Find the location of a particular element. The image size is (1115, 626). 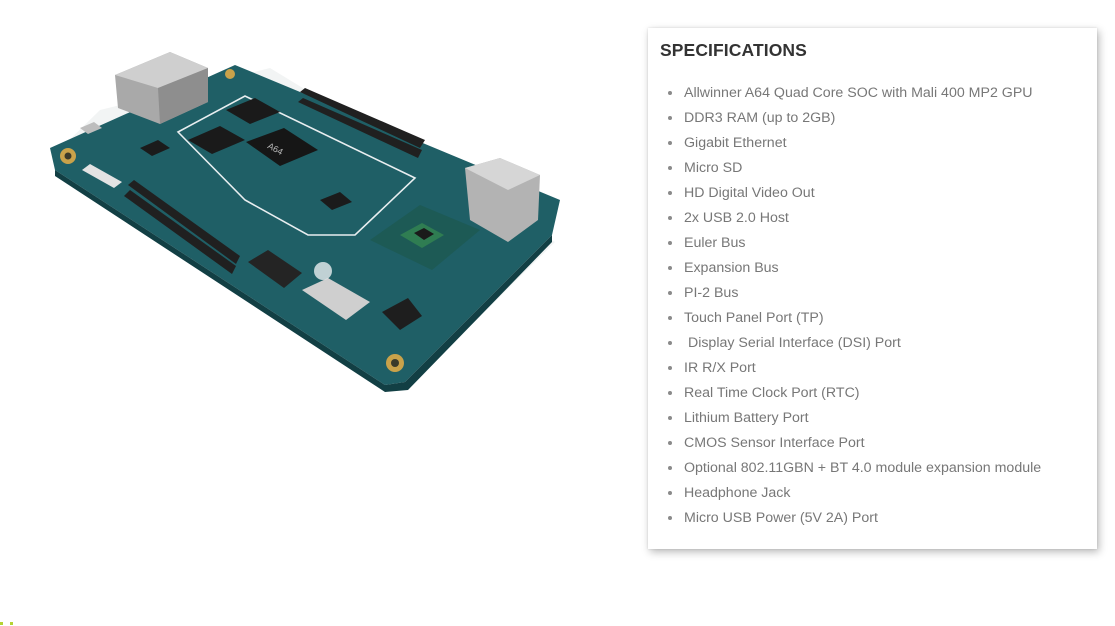

spec-item: Display Serial Interface (DSI) Port is located at coordinates (875, 342).